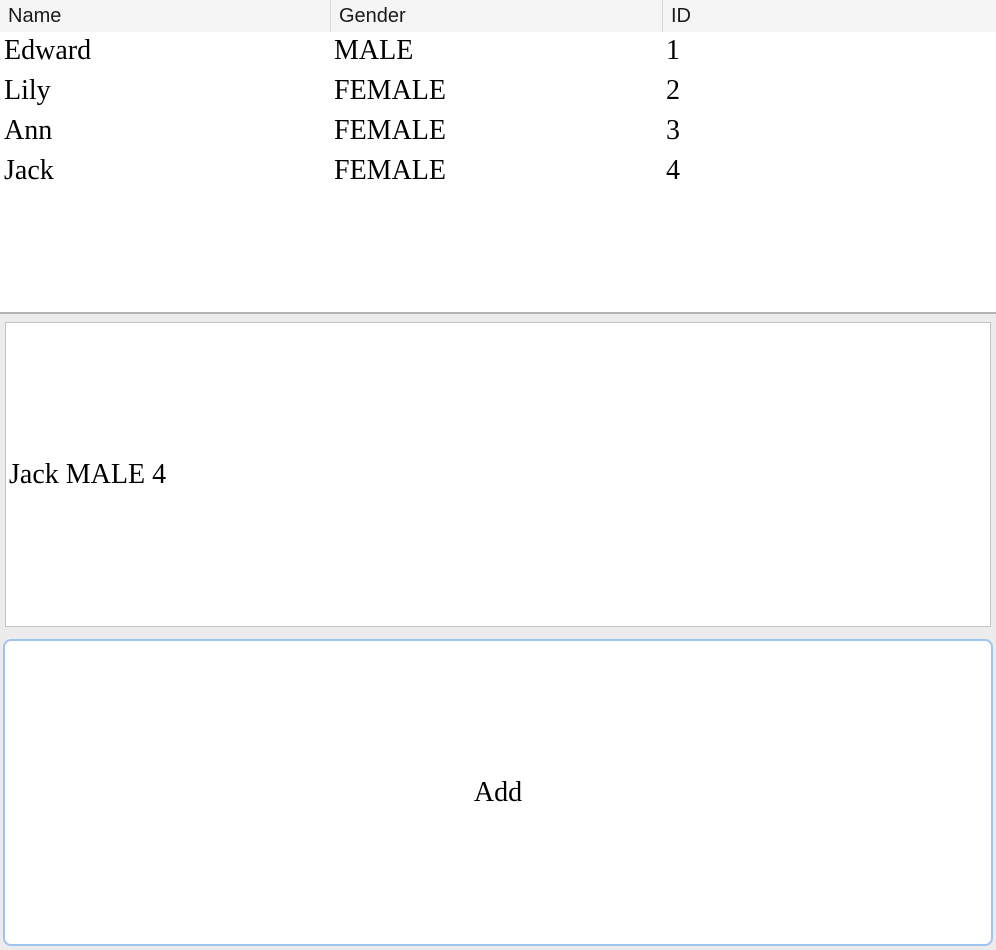 The width and height of the screenshot is (996, 950). Describe the element at coordinates (673, 170) in the screenshot. I see `cell-id: 4` at that location.